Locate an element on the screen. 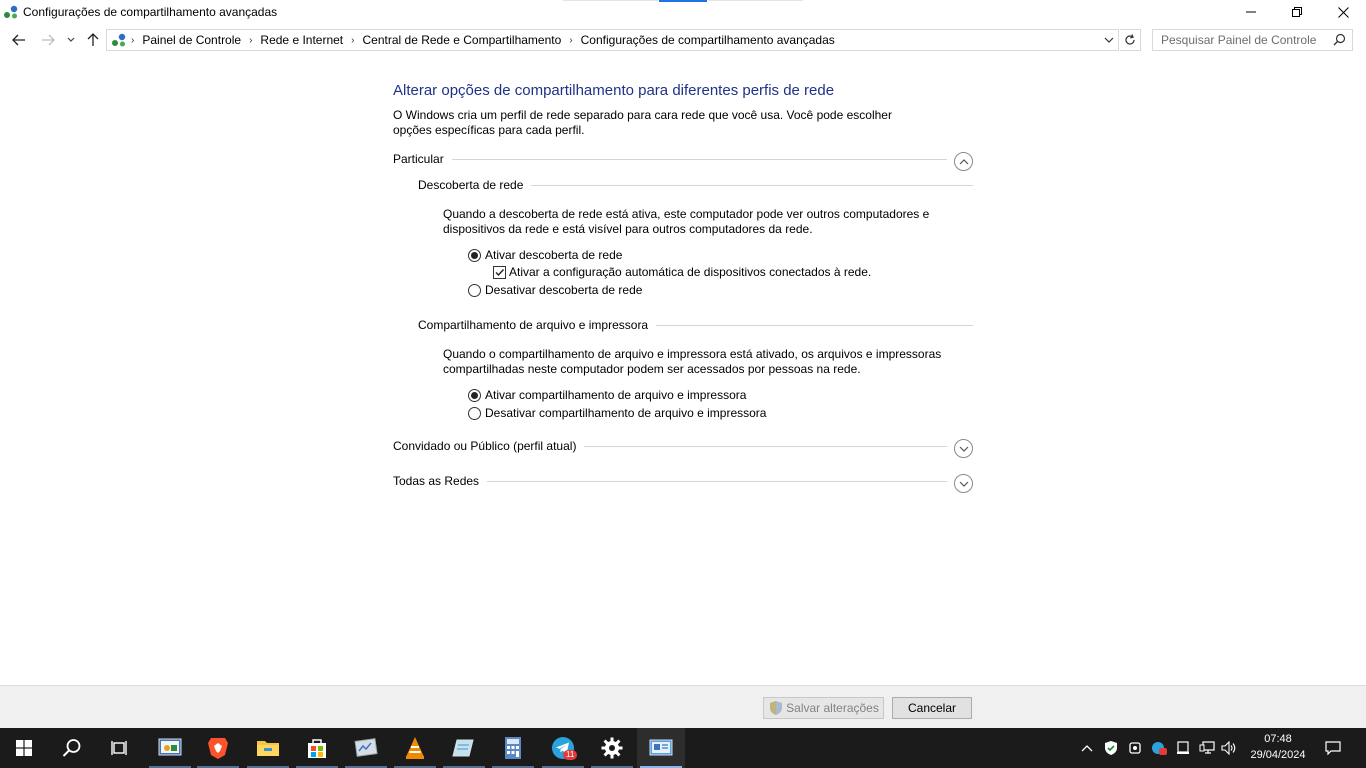 This screenshot has width=1366, height=768. radio-enable-sharing is located at coordinates (474, 395).